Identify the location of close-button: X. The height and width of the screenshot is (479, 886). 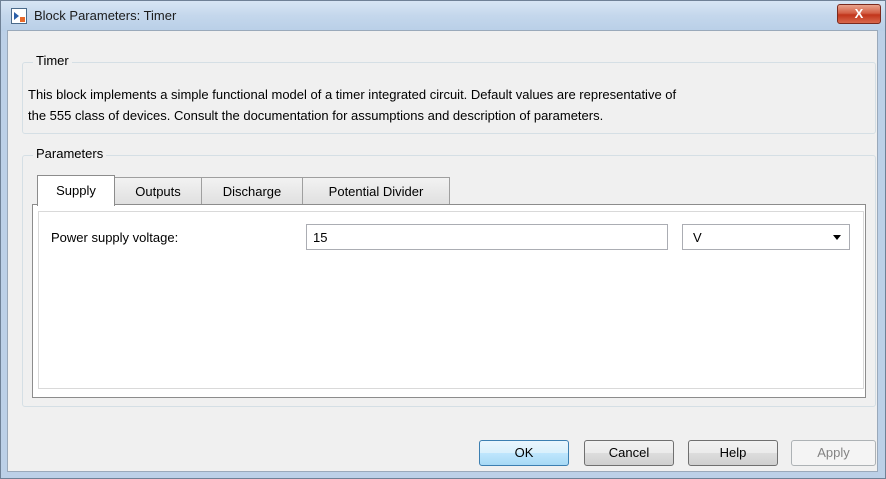
(859, 14).